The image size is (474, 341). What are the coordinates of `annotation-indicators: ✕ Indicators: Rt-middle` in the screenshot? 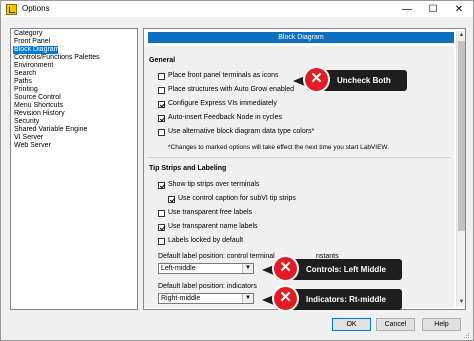 It's located at (332, 298).